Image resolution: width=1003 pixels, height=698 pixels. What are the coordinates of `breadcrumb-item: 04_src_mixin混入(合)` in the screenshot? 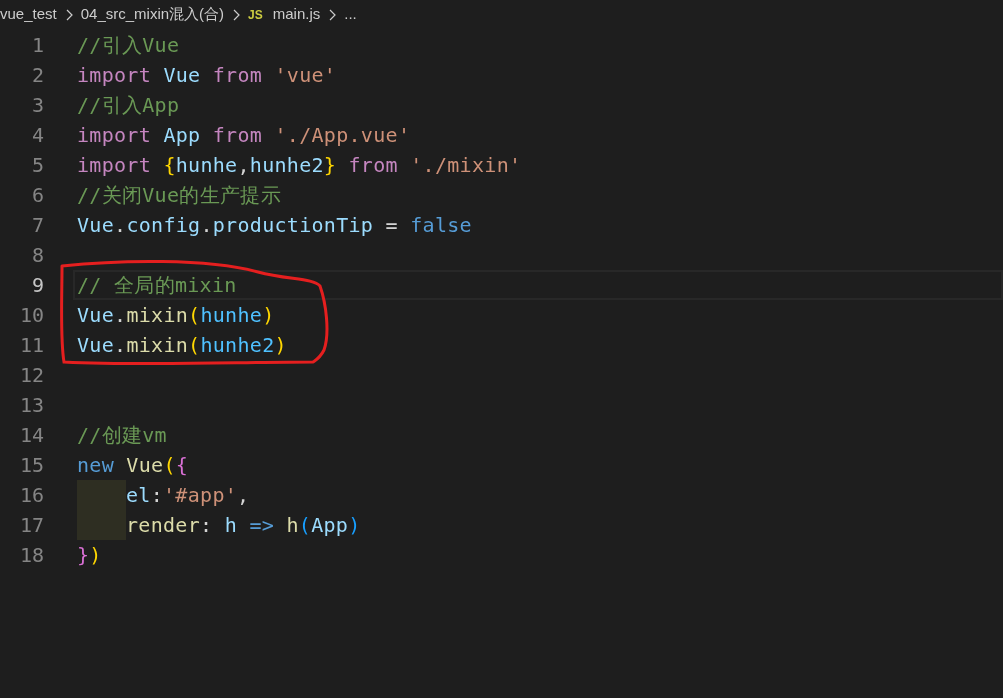 It's located at (152, 14).